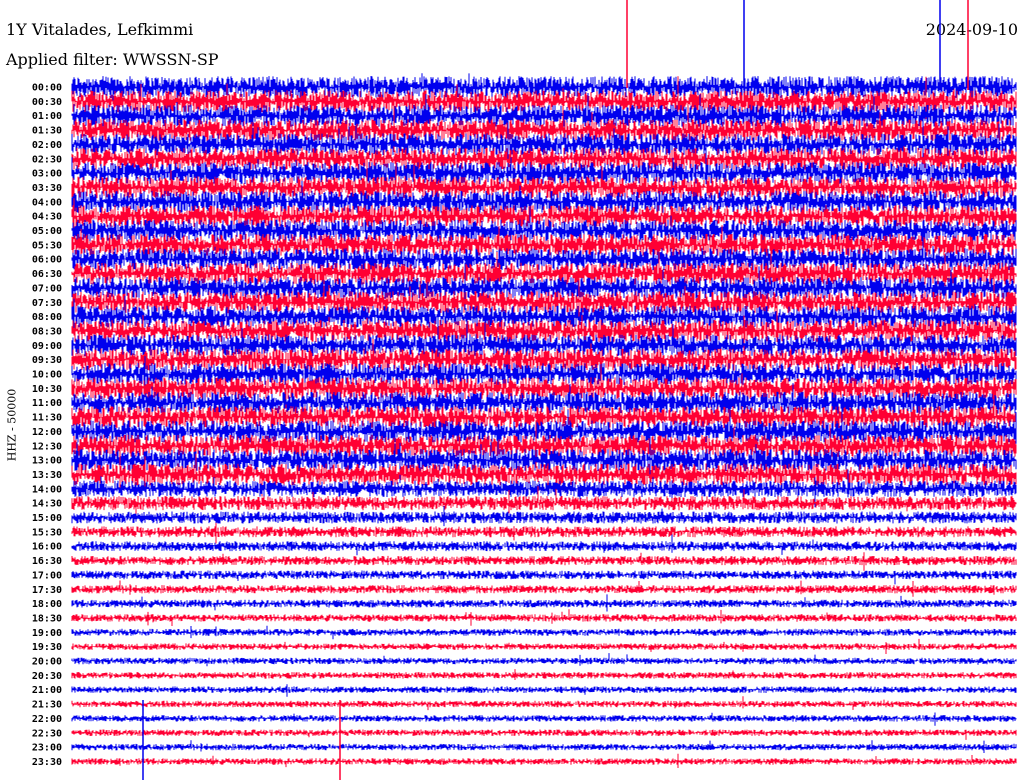  Describe the element at coordinates (47, 561) in the screenshot. I see `time-tick-label: 16:30` at that location.